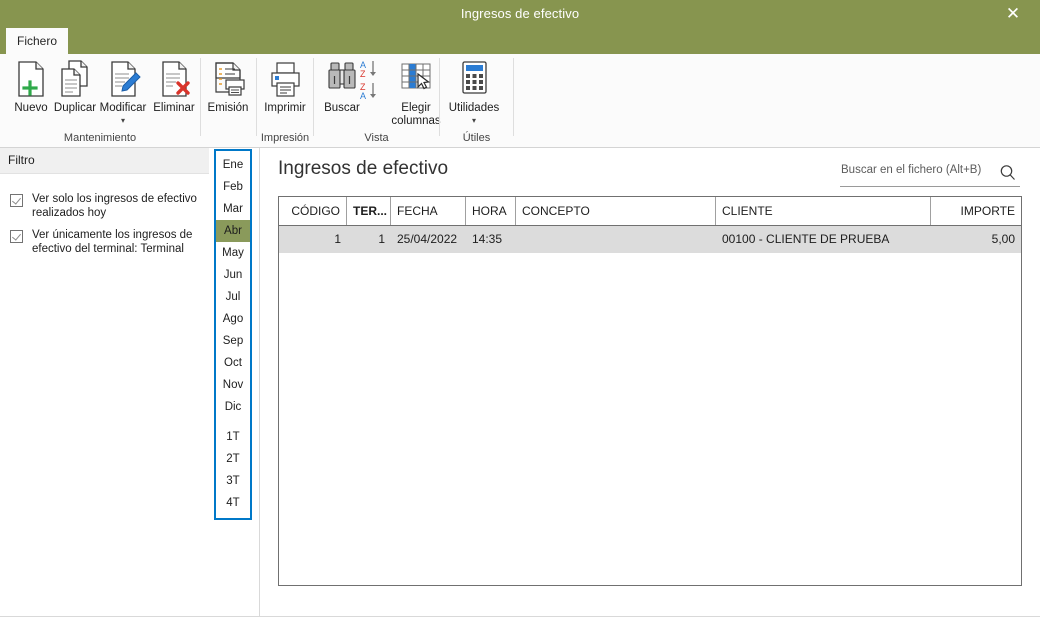  I want to click on sort-button: A Z Z A, so click(371, 79).